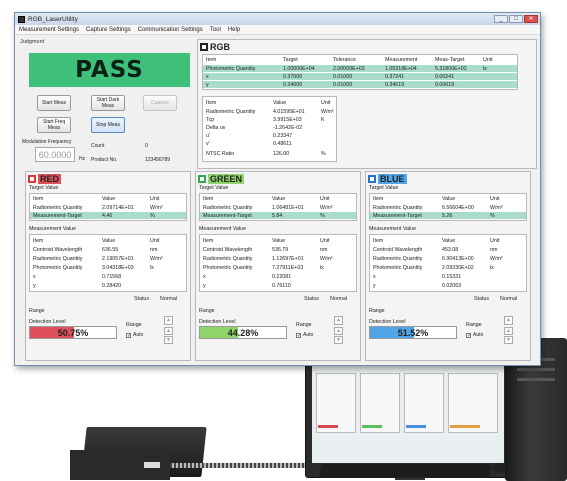  What do you see at coordinates (53, 19) in the screenshot?
I see `window-title: RGB_LaserUtility` at bounding box center [53, 19].